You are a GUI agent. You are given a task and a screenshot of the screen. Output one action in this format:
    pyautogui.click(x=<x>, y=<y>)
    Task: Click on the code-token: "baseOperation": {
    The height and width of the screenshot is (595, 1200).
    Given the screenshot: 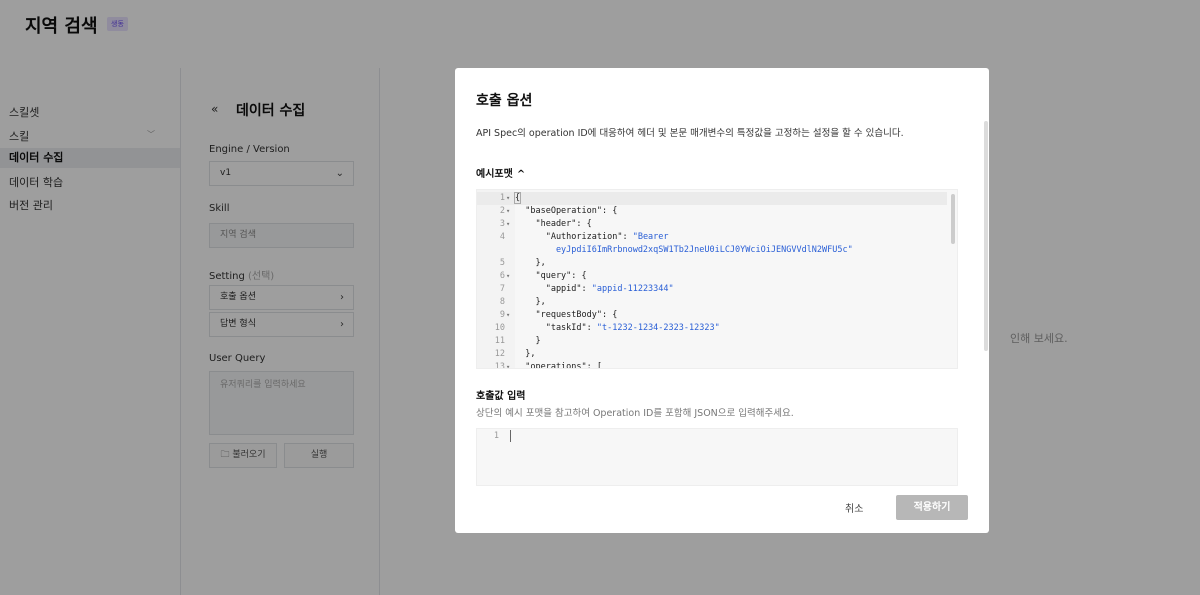 What is the action you would take?
    pyautogui.click(x=566, y=211)
    